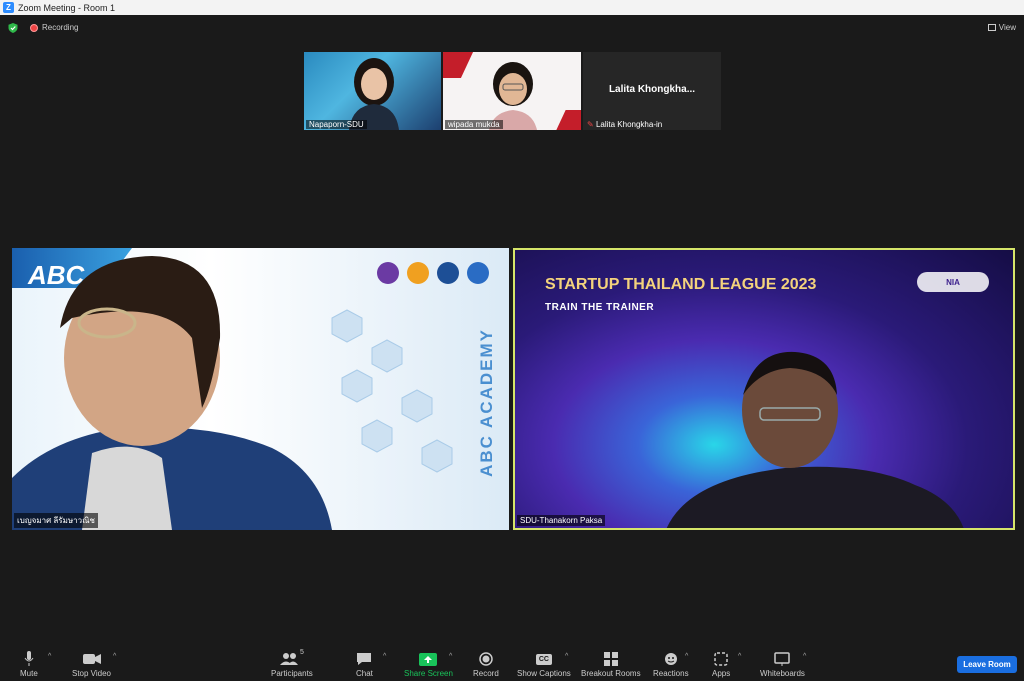  I want to click on participant-name: SDU-Thanakorn Paksa, so click(561, 520).